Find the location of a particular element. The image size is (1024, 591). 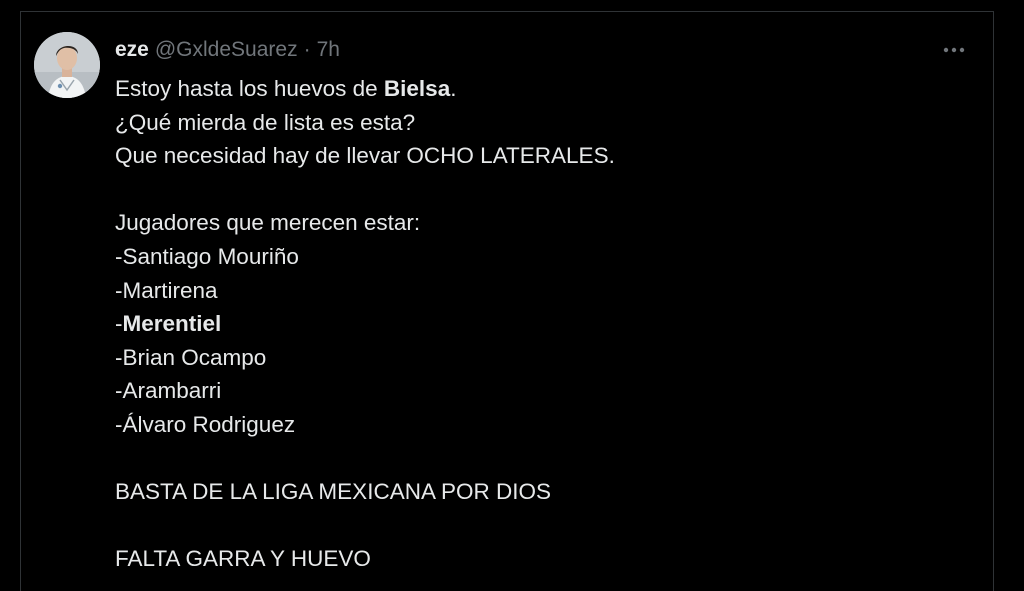

list-item: -Álvaro Rodriguez is located at coordinates (205, 424).